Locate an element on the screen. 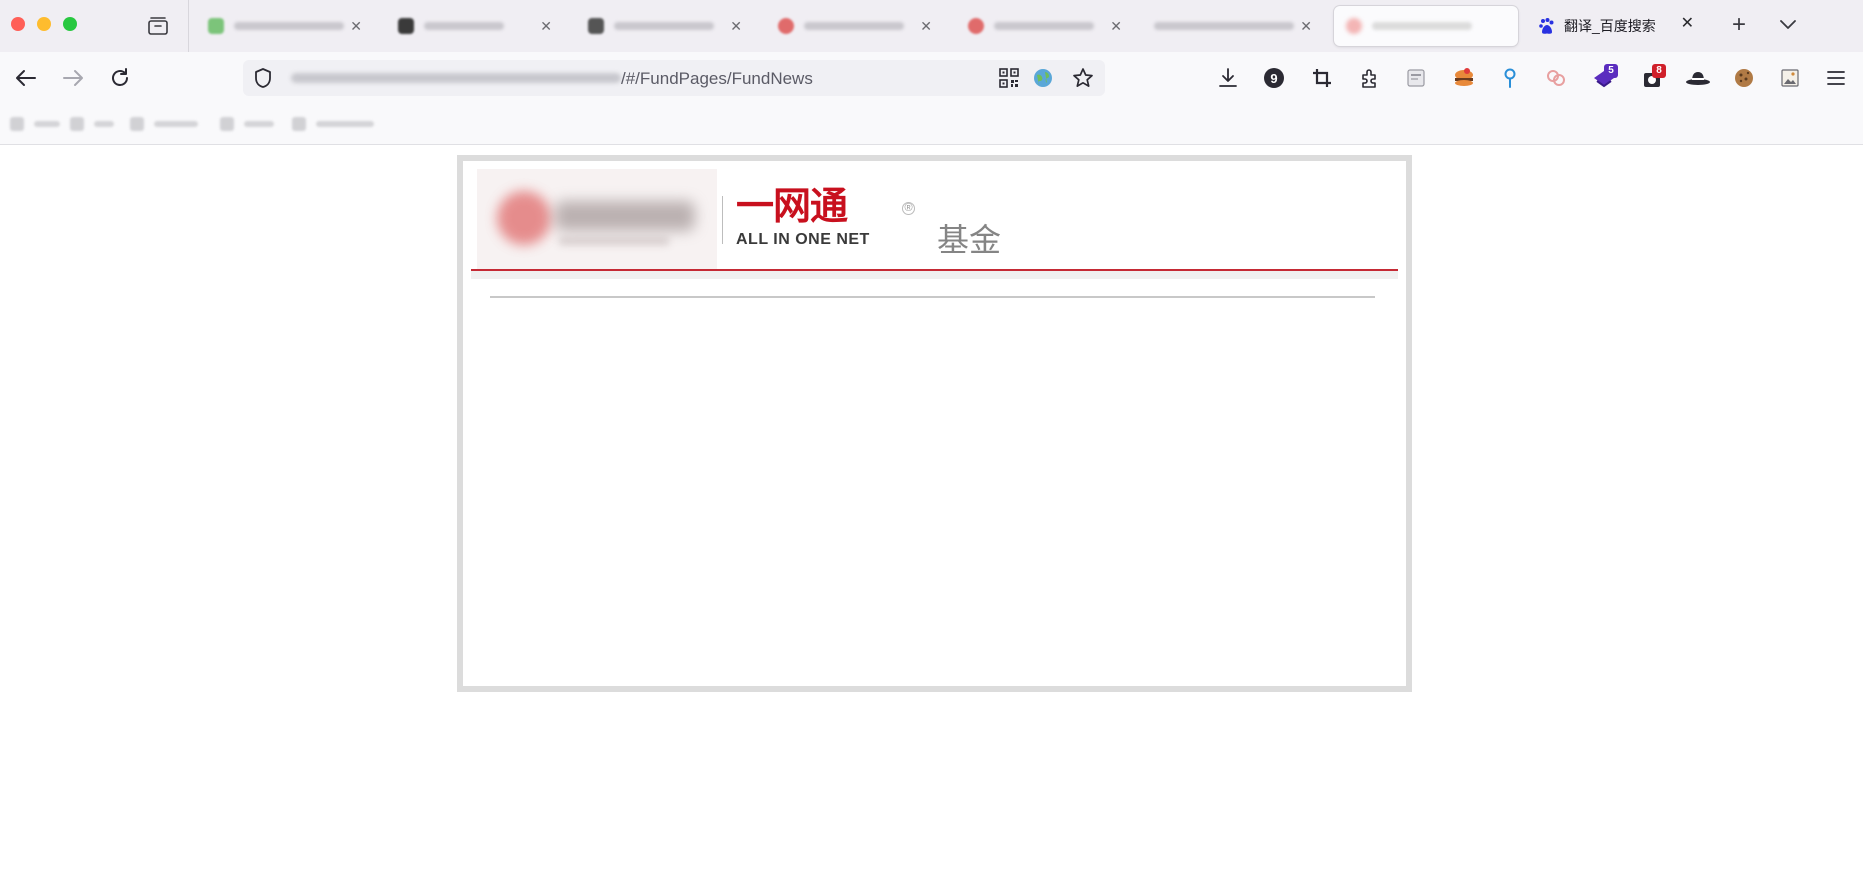 This screenshot has width=1863, height=876. counter-badge: 9 is located at coordinates (1274, 78).